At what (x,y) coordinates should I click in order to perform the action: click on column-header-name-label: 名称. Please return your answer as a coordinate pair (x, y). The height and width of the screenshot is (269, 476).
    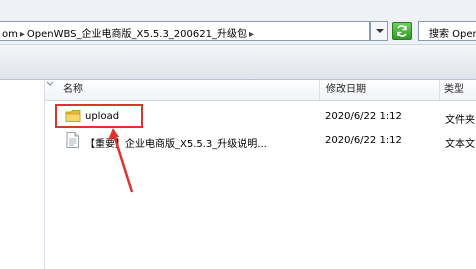
    Looking at the image, I should click on (73, 89).